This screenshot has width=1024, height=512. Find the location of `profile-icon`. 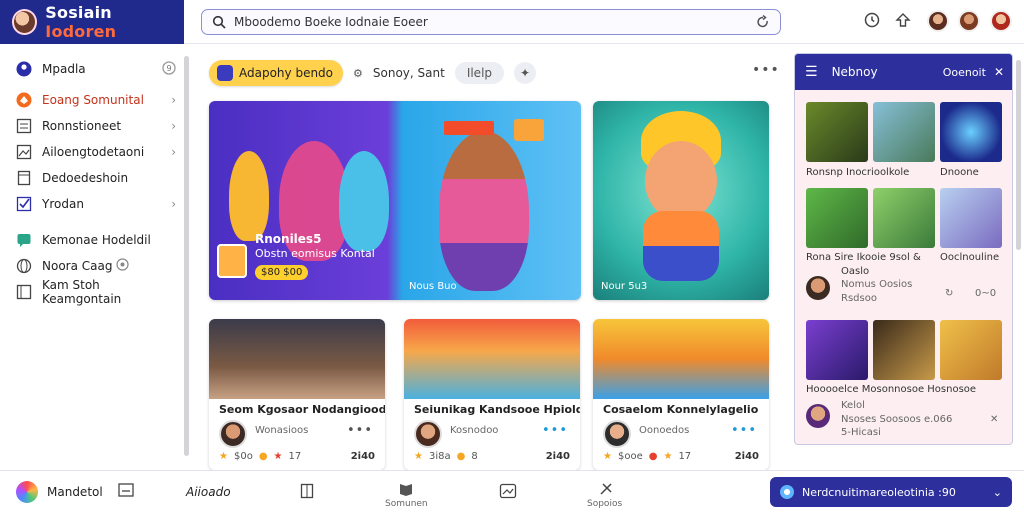

profile-icon is located at coordinates (24, 69).